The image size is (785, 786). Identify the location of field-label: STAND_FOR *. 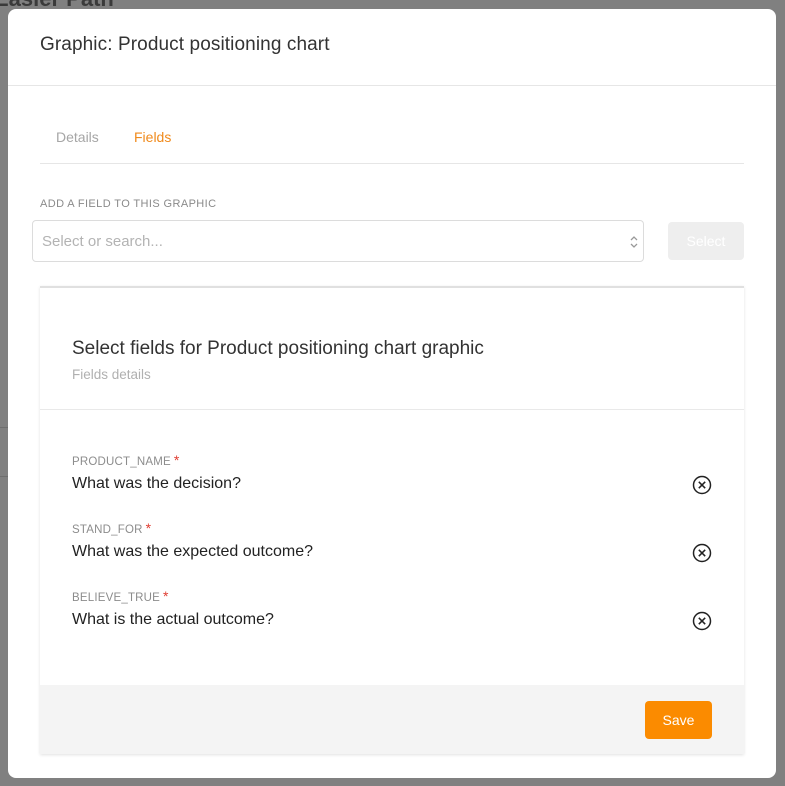
(112, 528).